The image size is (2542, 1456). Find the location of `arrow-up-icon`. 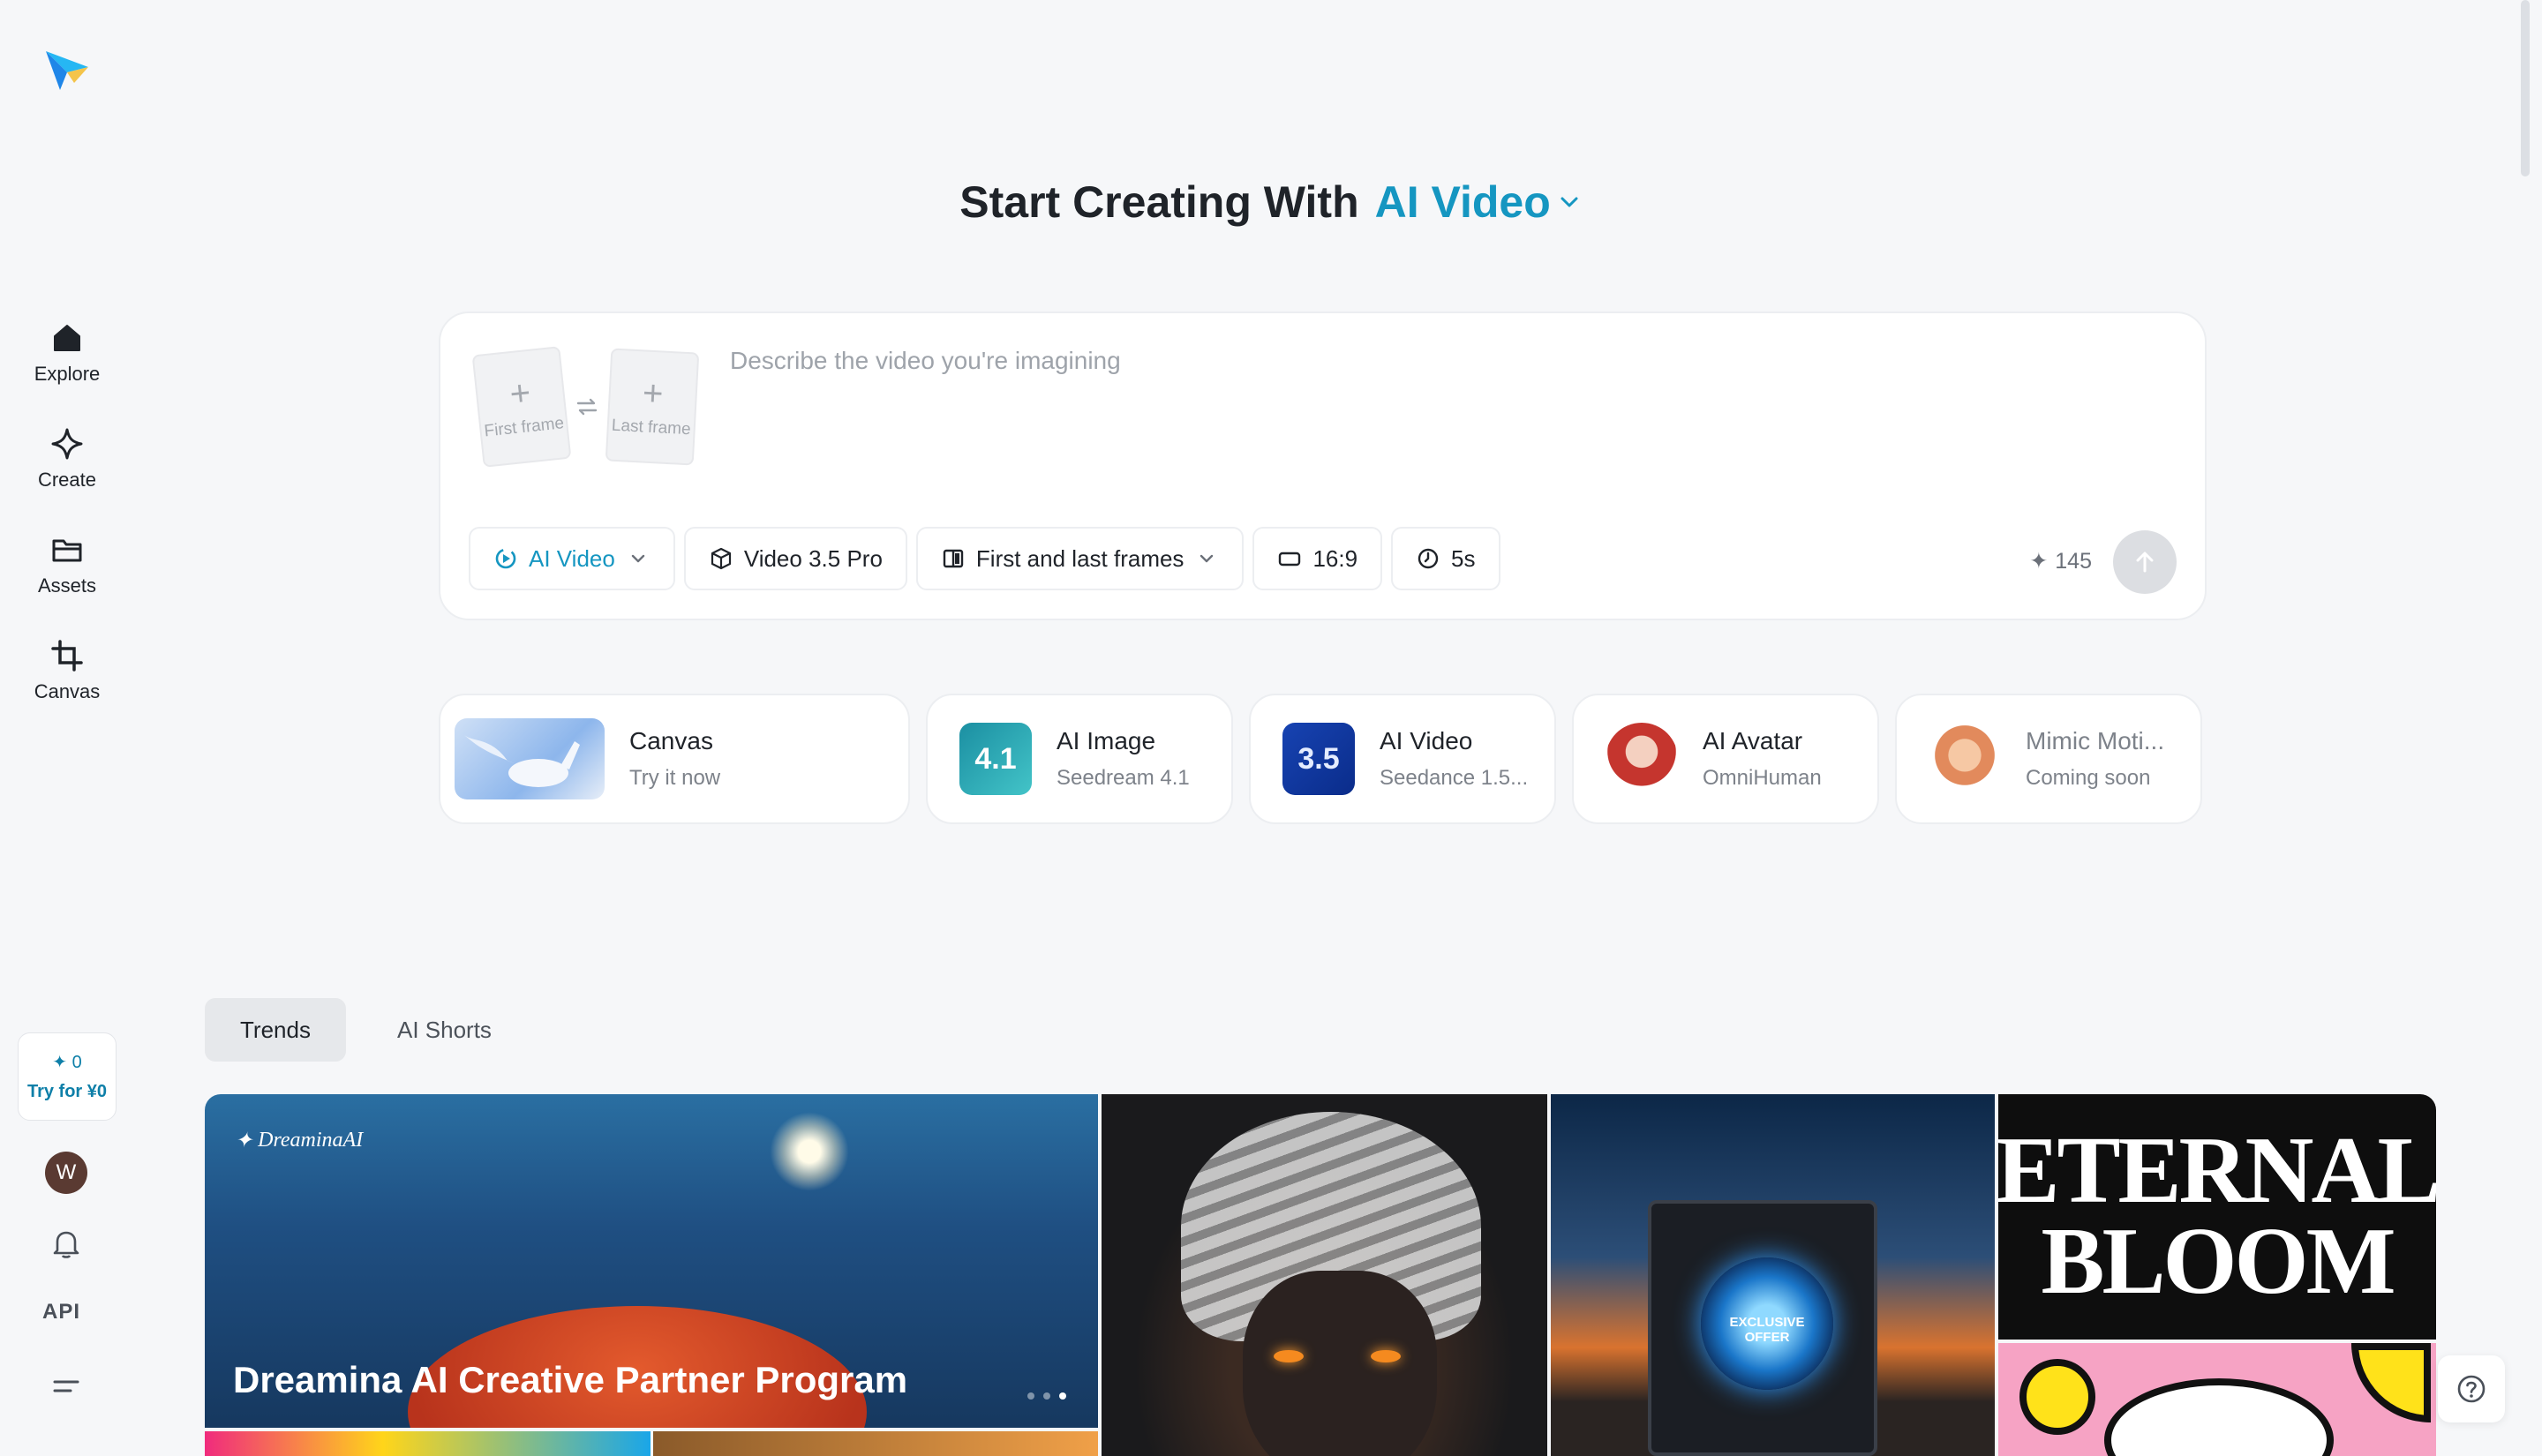

arrow-up-icon is located at coordinates (2145, 562).